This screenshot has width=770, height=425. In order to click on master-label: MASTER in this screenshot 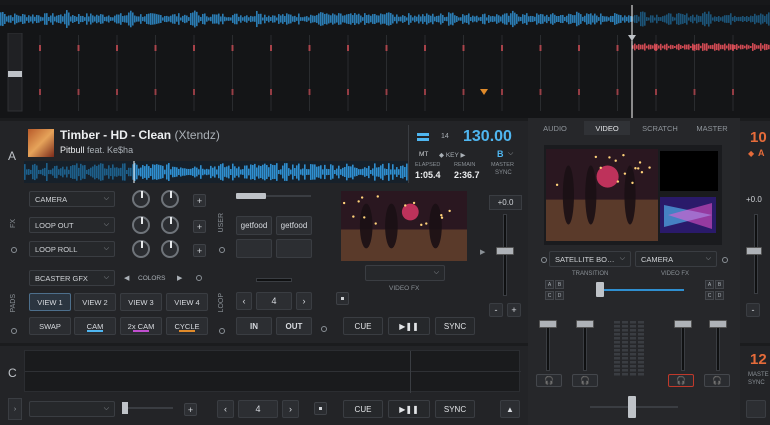, I will do `click(502, 165)`.